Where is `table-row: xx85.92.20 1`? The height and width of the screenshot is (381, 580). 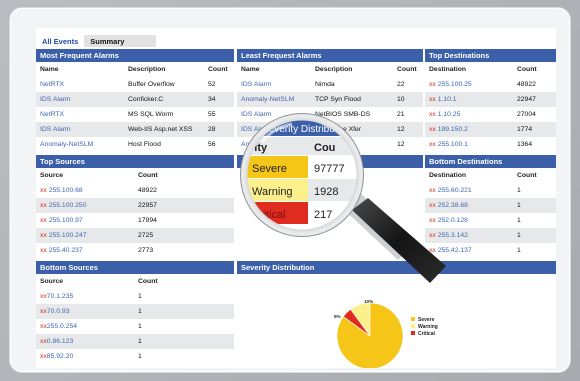
table-row: xx85.92.20 1 is located at coordinates (135, 356).